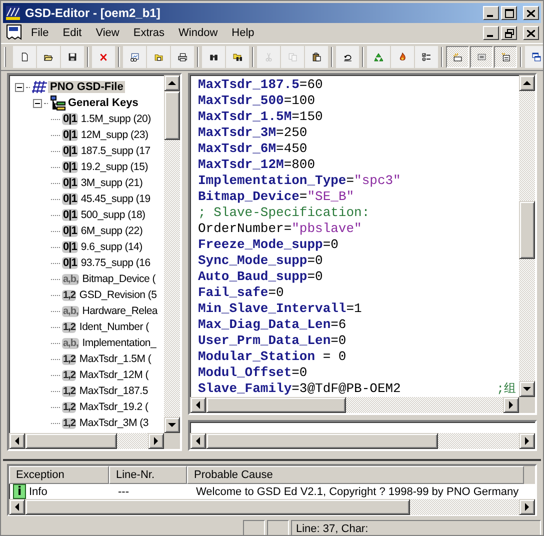 The height and width of the screenshot is (536, 544). Describe the element at coordinates (249, 197) in the screenshot. I see `key-name: Bitmap_Device` at that location.